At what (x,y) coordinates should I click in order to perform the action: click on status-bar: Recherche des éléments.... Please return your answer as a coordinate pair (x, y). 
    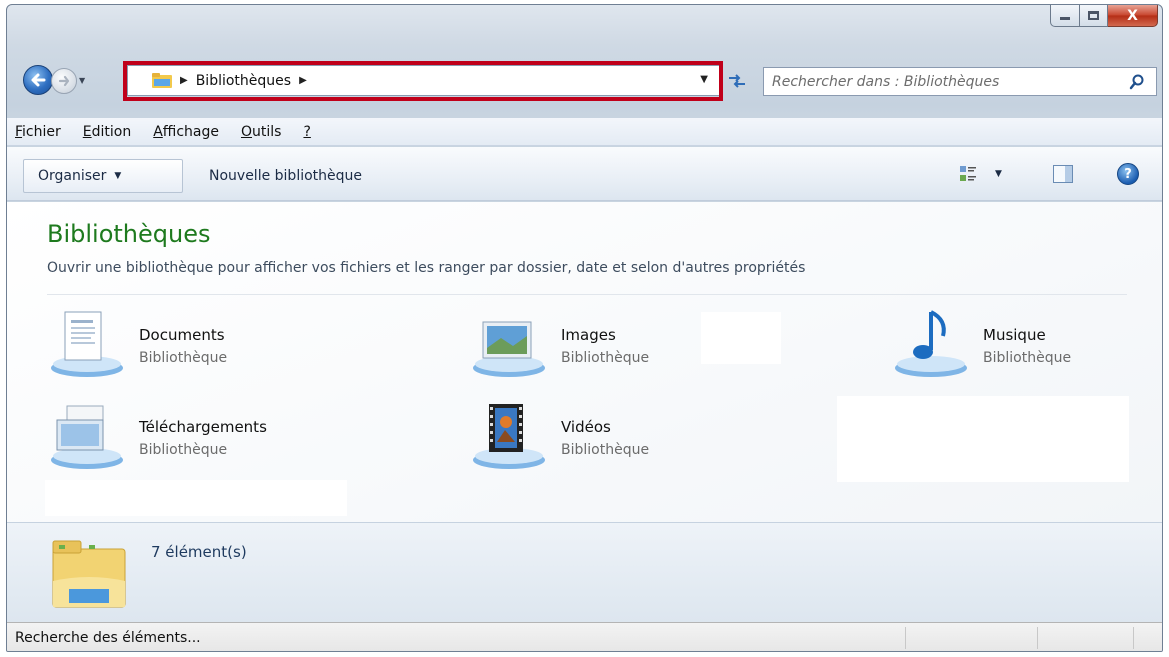
    Looking at the image, I should click on (584, 636).